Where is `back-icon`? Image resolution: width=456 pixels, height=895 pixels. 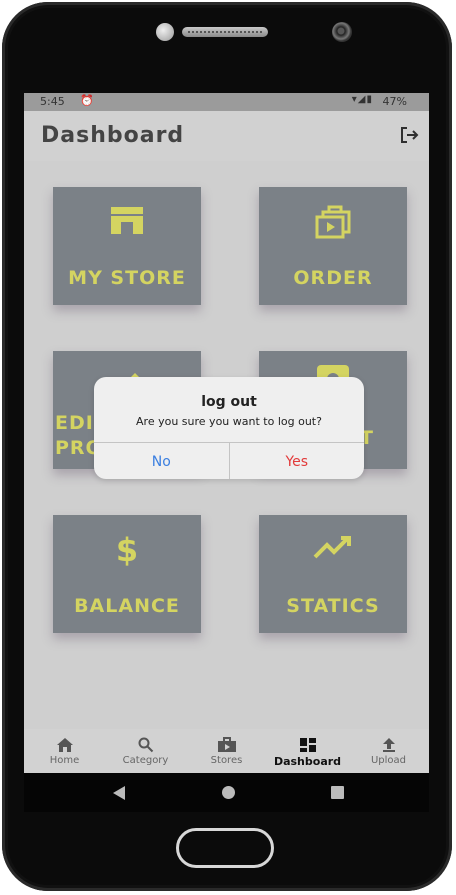 back-icon is located at coordinates (119, 793).